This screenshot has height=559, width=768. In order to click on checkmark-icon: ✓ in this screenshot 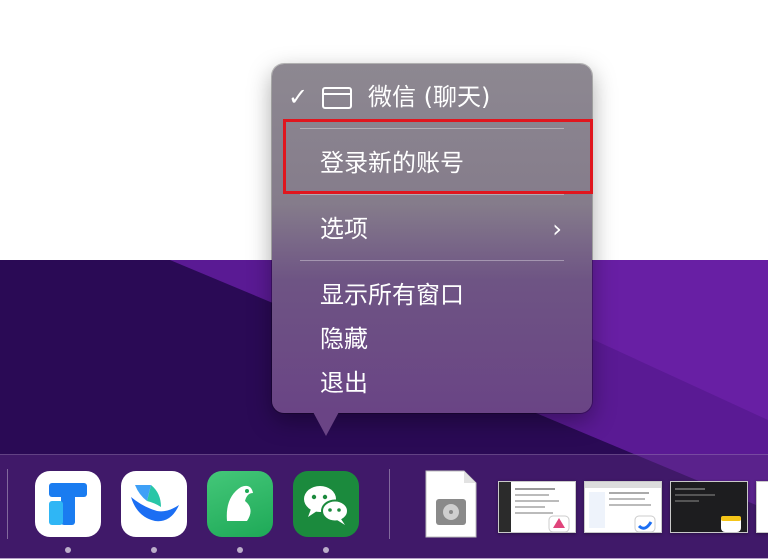, I will do `click(298, 97)`.